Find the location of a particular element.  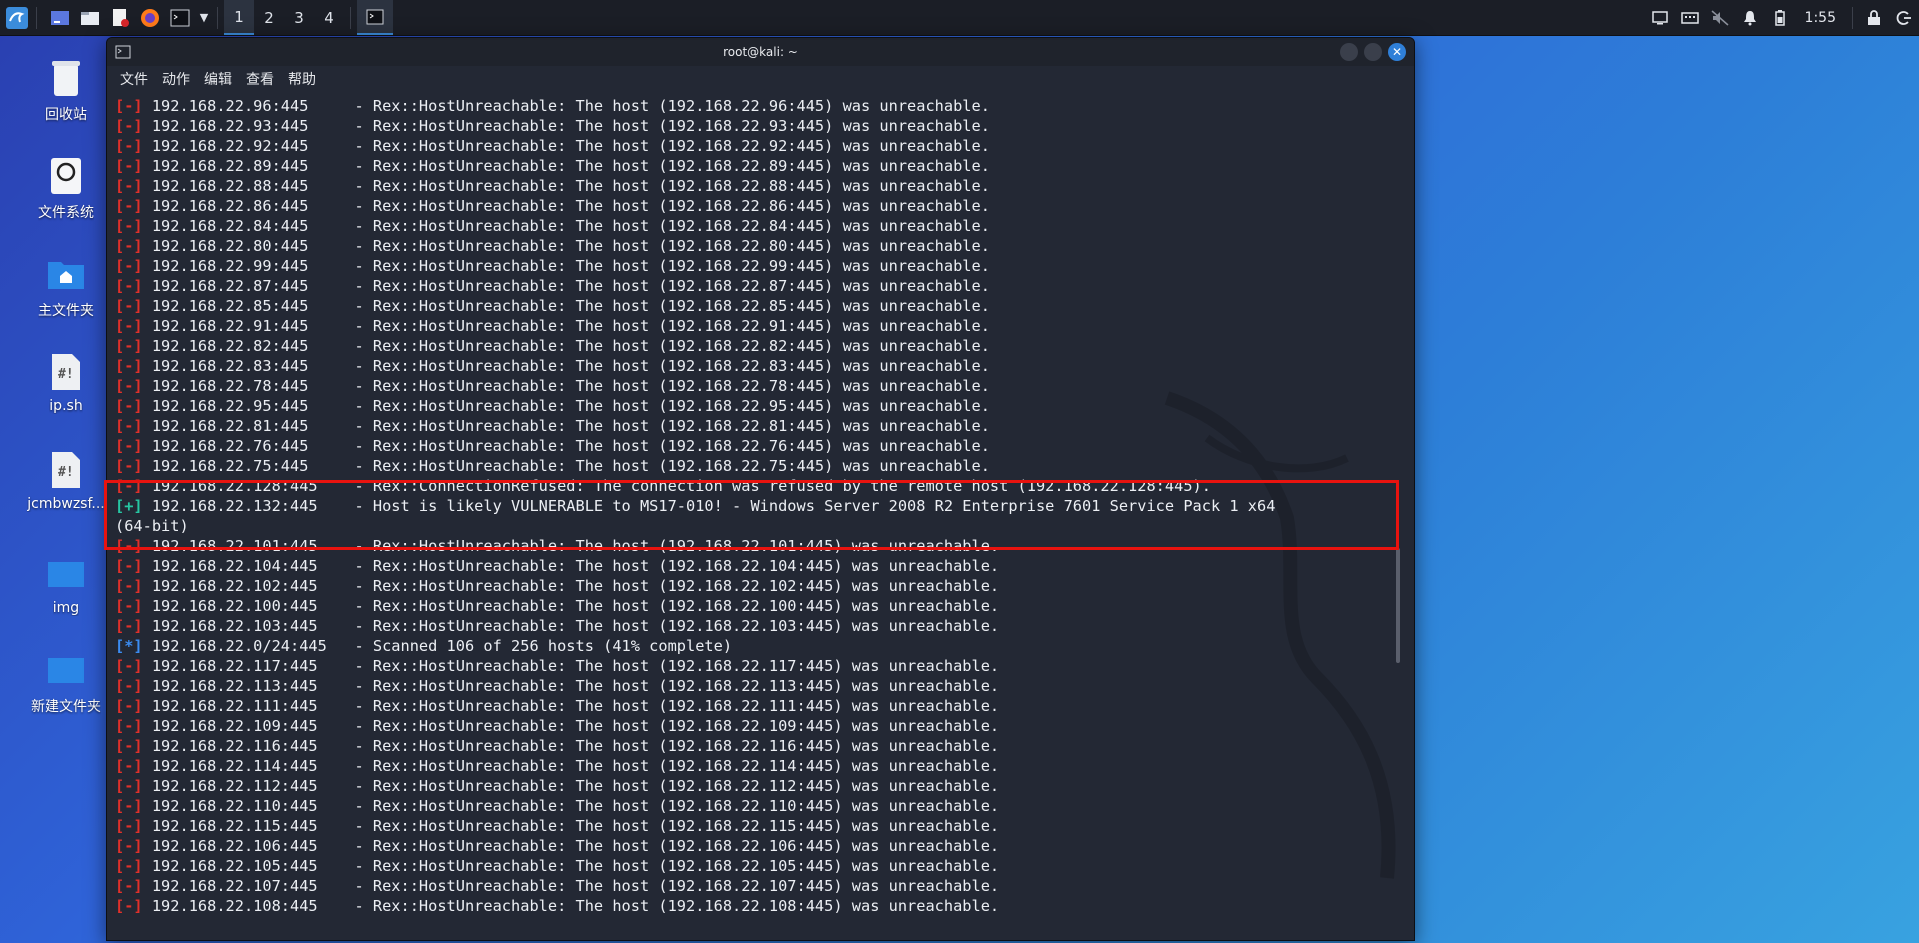

taskbar-separator is located at coordinates (1852, 17).